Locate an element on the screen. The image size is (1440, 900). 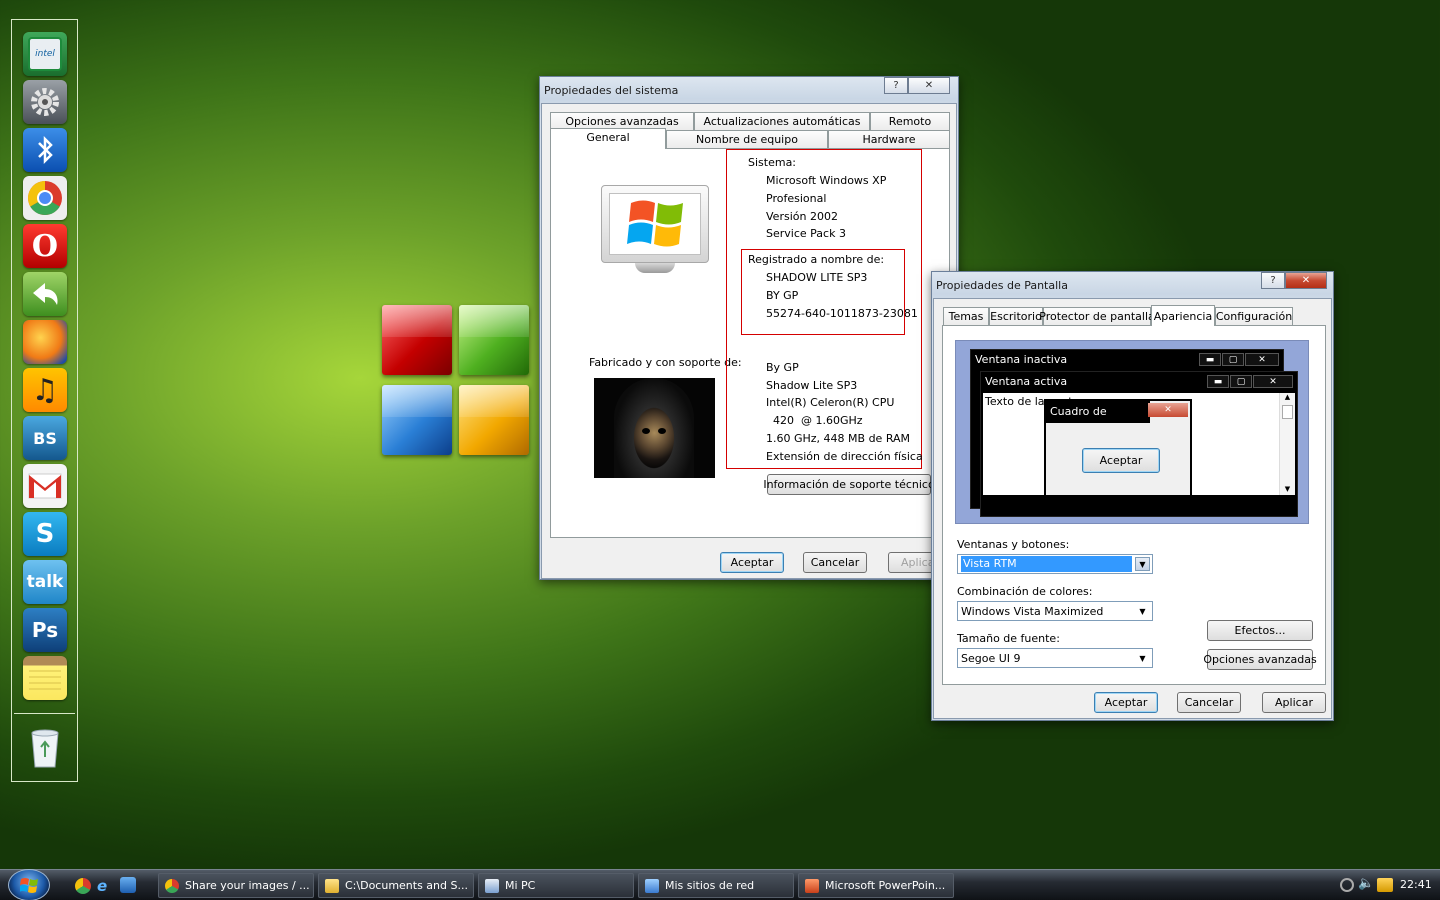
window-title: Propiedades del sistema is located at coordinates (611, 90).